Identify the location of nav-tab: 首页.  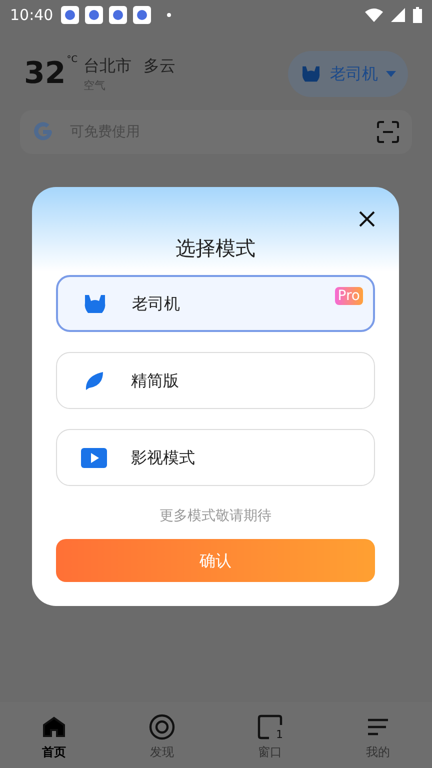
(54, 737).